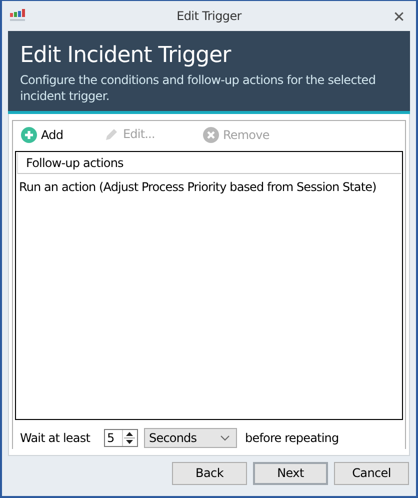 Image resolution: width=418 pixels, height=498 pixels. Describe the element at coordinates (399, 17) in the screenshot. I see `close-button: ✕` at that location.